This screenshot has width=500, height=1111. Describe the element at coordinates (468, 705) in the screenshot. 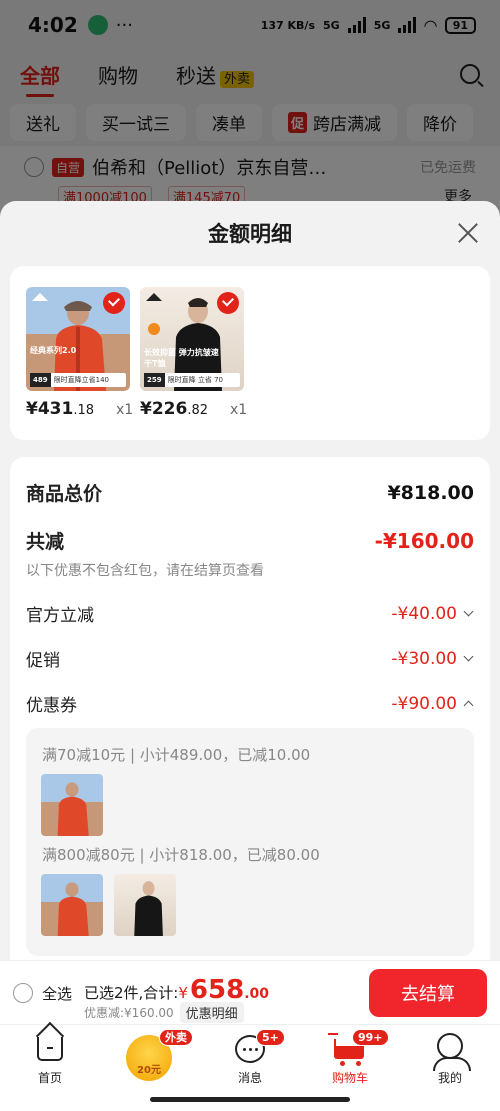

I see `chevron-up-icon` at that location.